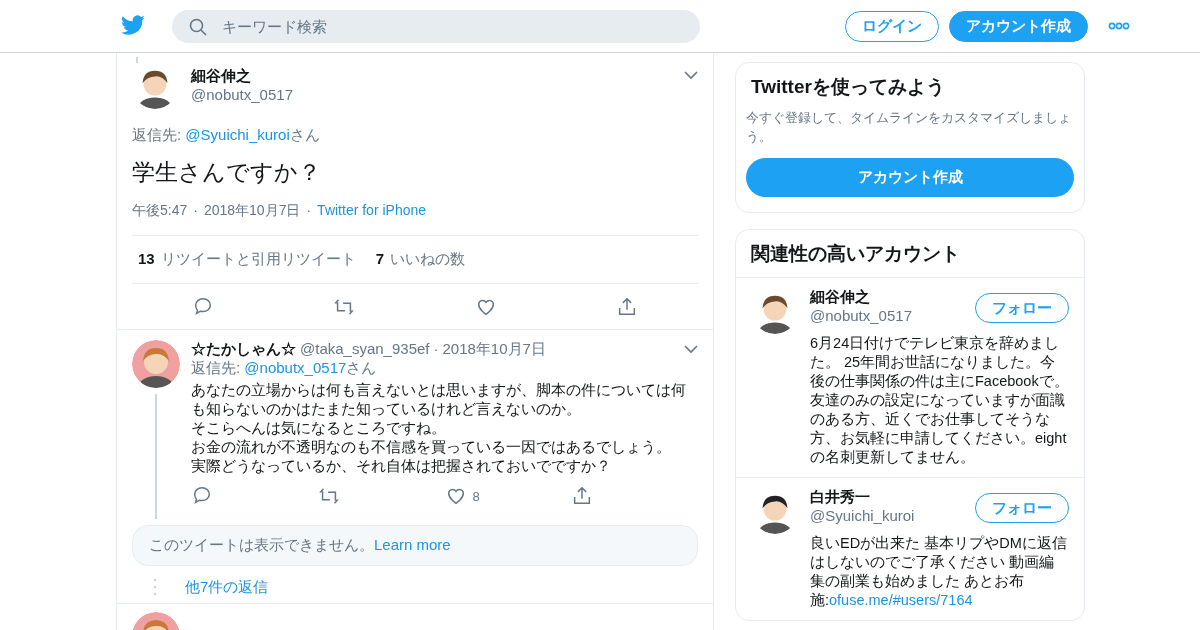 This screenshot has width=1200, height=630. What do you see at coordinates (202, 496) in the screenshot?
I see `reply-icon` at bounding box center [202, 496].